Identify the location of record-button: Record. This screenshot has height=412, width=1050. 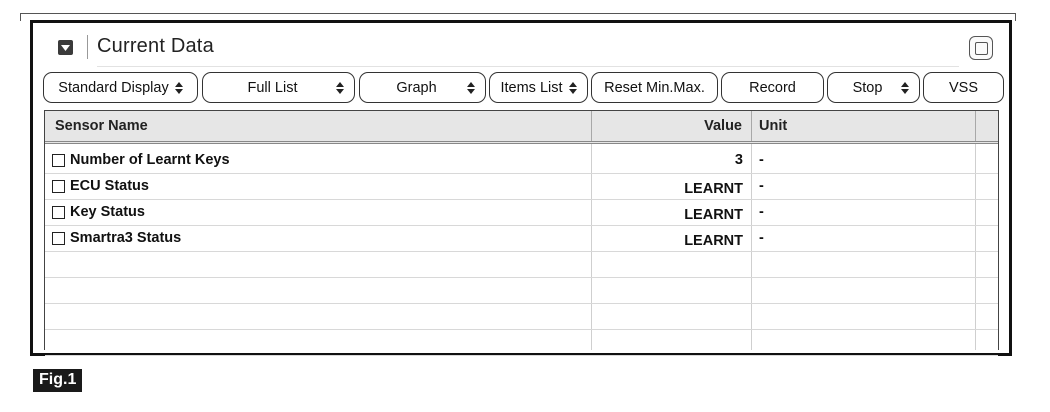
(772, 87).